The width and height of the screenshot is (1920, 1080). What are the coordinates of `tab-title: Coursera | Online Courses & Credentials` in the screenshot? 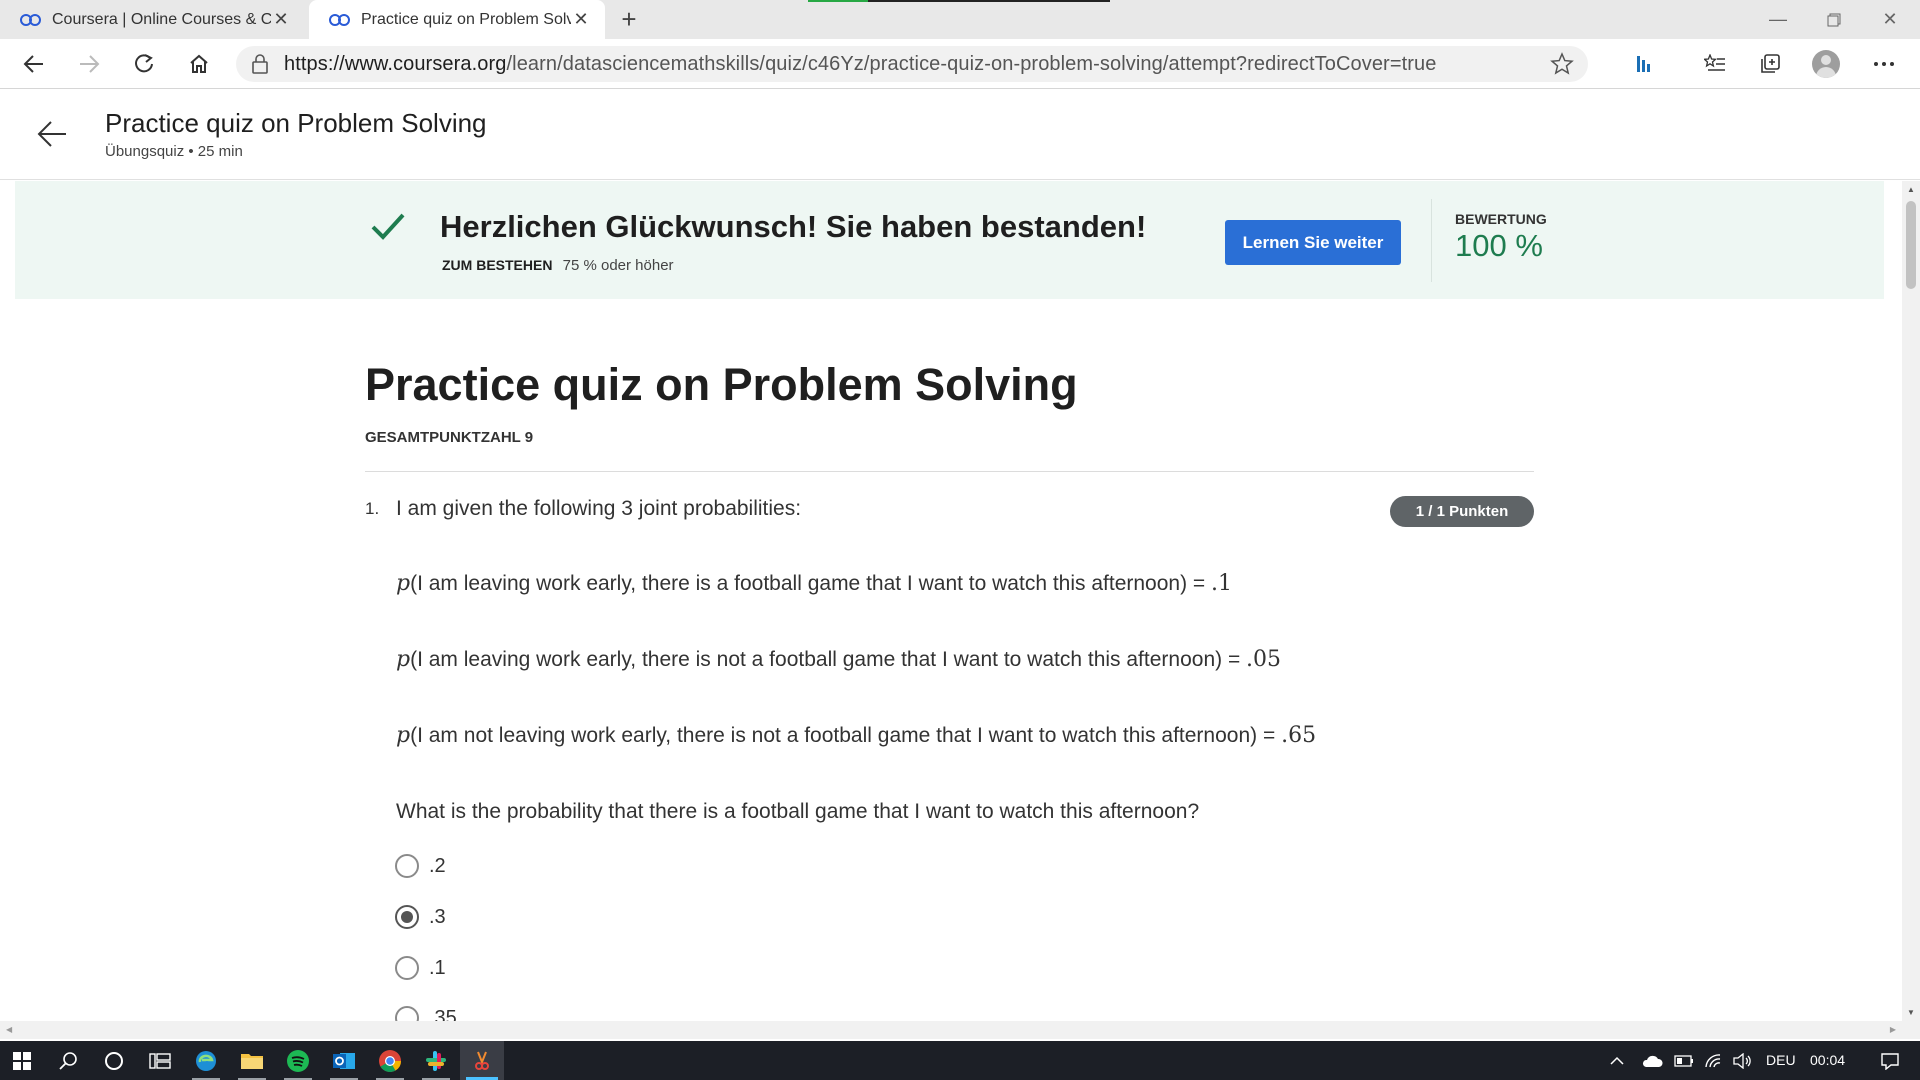 It's located at (161, 19).